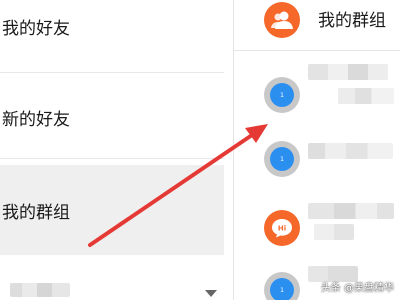 This screenshot has height=300, width=400. What do you see at coordinates (36, 120) in the screenshot?
I see `menu-item-label: 新的好友` at bounding box center [36, 120].